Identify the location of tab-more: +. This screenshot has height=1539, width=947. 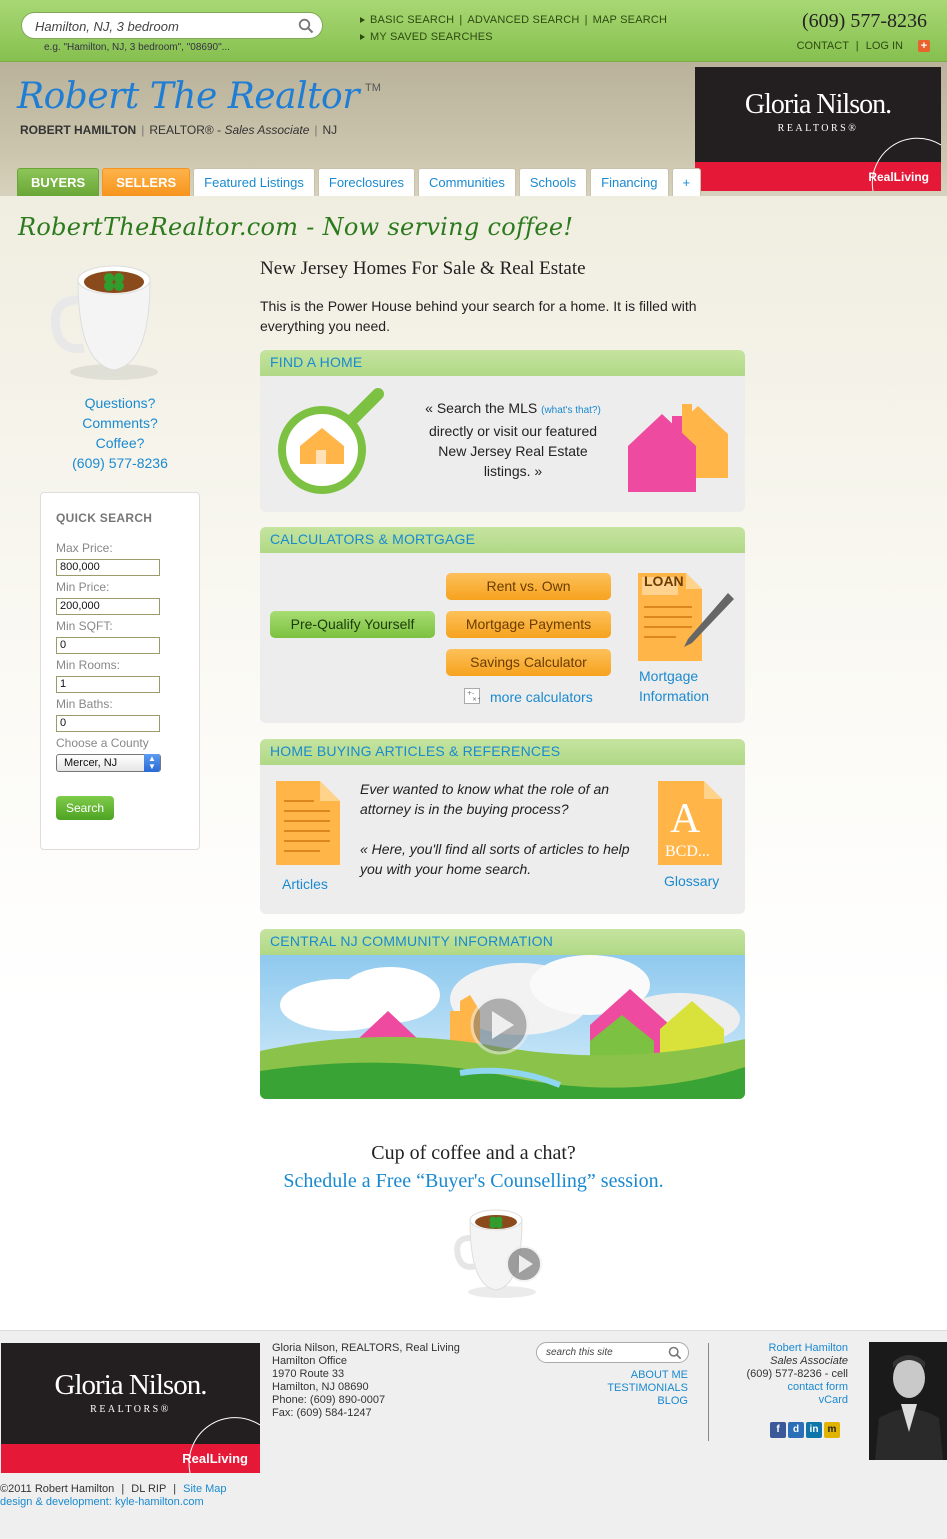
(686, 182).